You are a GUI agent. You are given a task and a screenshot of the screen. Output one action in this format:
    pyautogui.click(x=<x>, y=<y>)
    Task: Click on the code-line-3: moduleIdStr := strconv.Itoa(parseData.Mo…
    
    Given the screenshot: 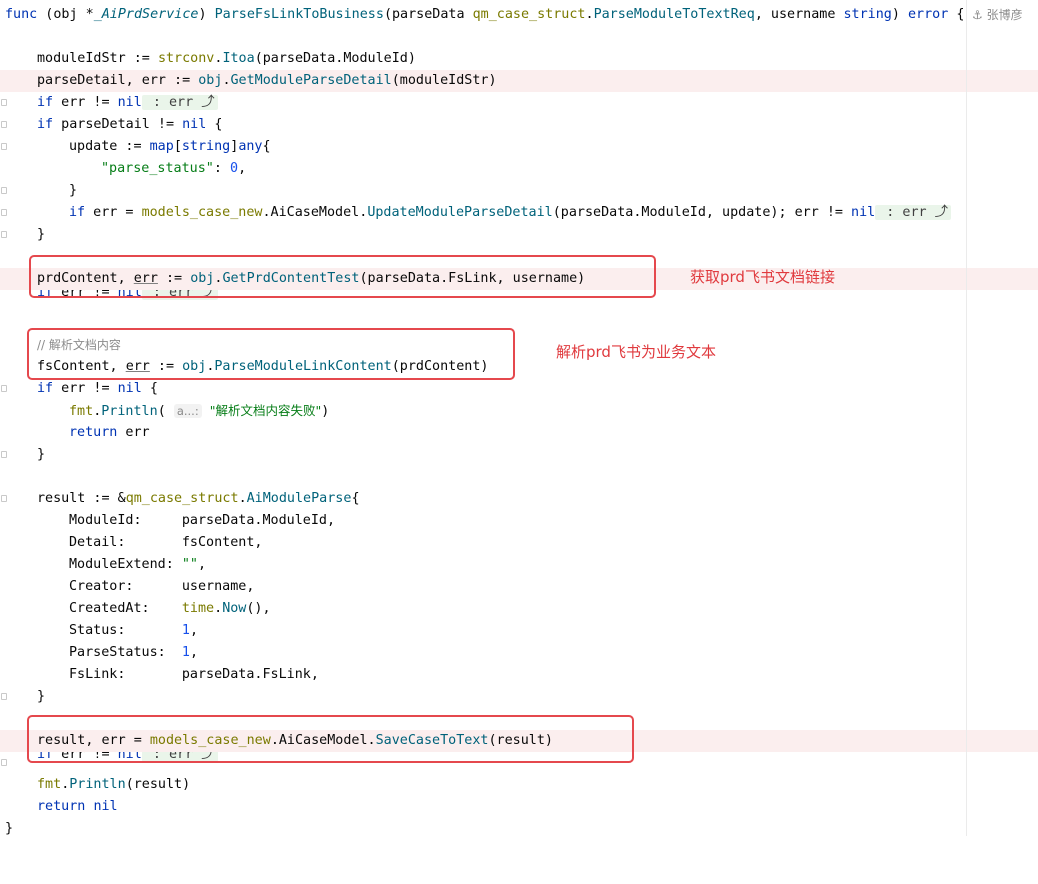 What is the action you would take?
    pyautogui.click(x=519, y=59)
    